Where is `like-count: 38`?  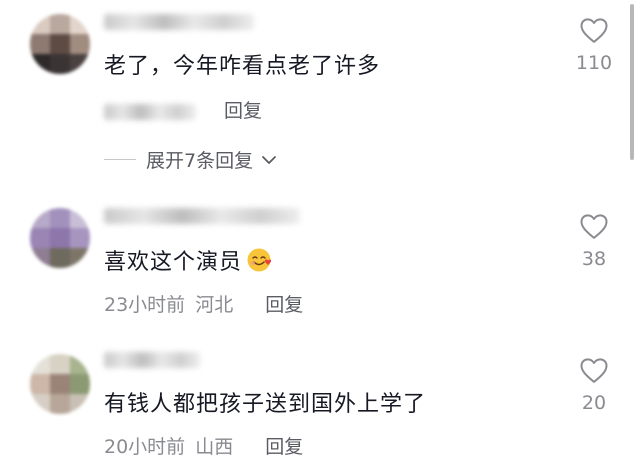
like-count: 38 is located at coordinates (594, 259).